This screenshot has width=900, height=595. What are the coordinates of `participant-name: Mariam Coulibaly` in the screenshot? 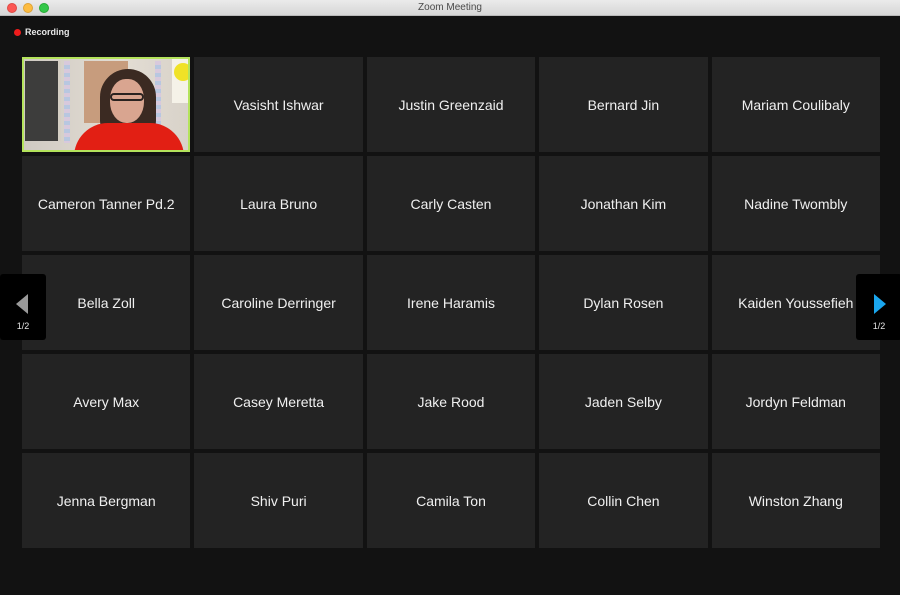 It's located at (795, 104).